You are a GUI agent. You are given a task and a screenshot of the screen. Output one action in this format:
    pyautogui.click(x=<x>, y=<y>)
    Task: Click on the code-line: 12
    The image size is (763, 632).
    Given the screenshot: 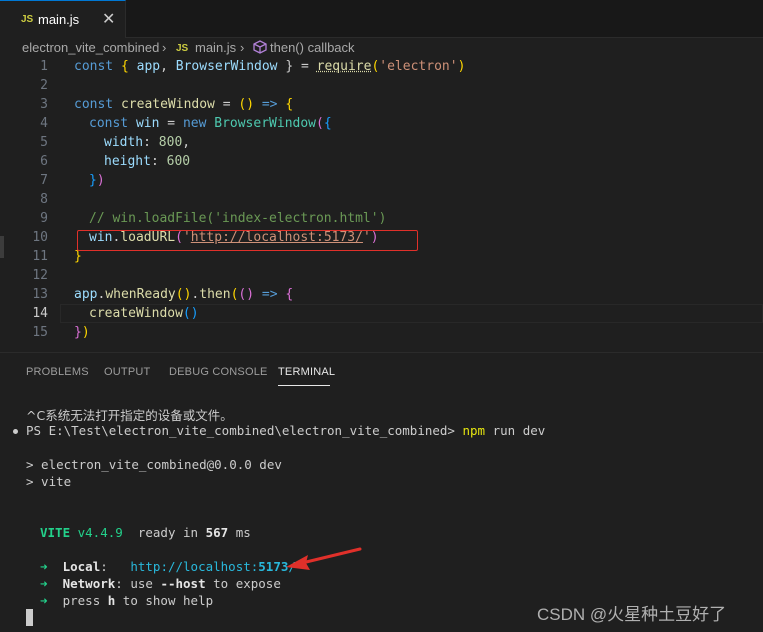 What is the action you would take?
    pyautogui.click(x=381, y=276)
    